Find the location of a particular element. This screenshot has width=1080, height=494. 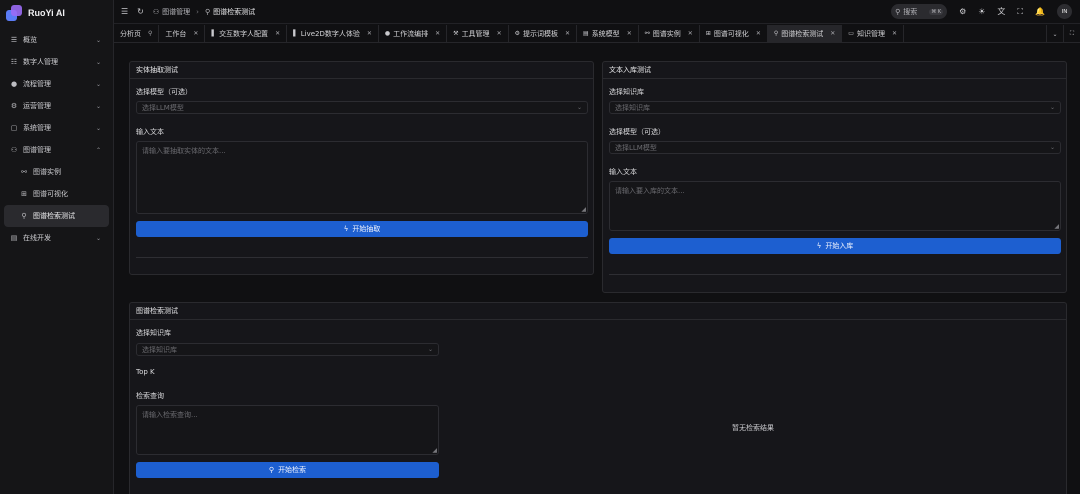

lightning-icon: ϟ is located at coordinates (346, 229).